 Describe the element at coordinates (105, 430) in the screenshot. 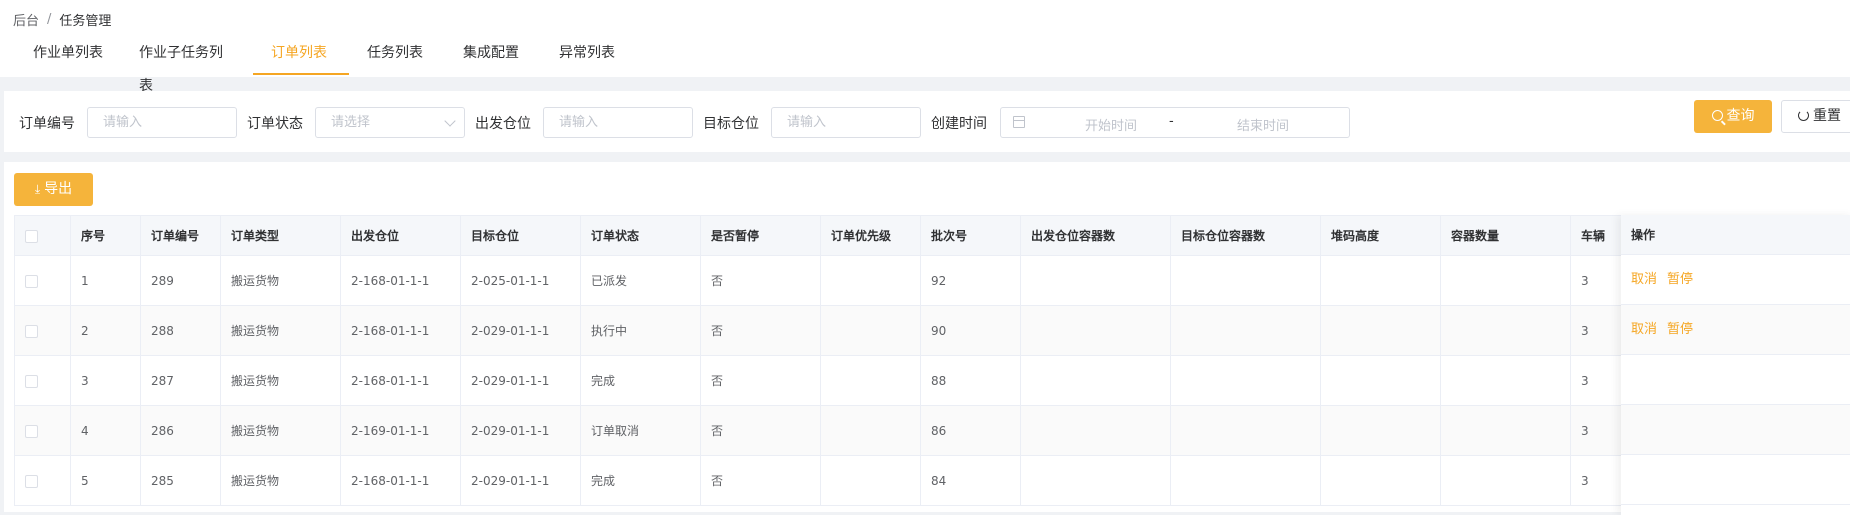

I see `table-cell: 4` at that location.